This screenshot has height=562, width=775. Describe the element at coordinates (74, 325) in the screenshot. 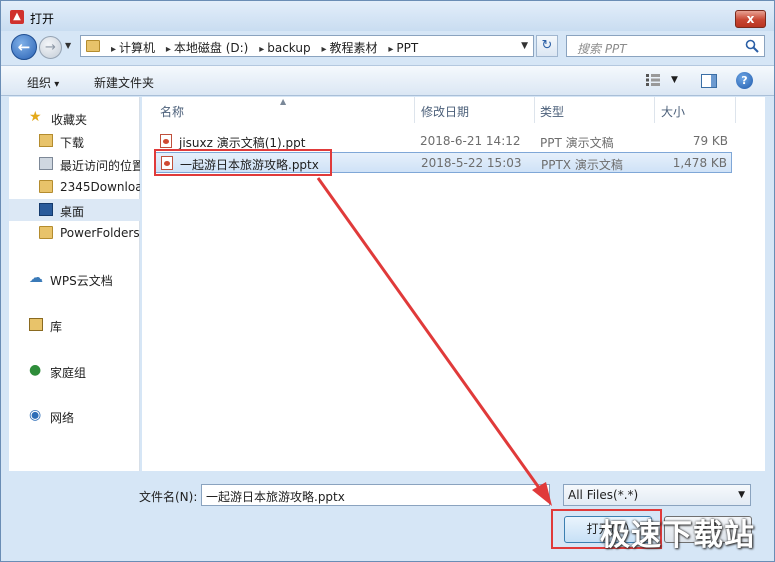

I see `nav-item-libraries: 库` at that location.